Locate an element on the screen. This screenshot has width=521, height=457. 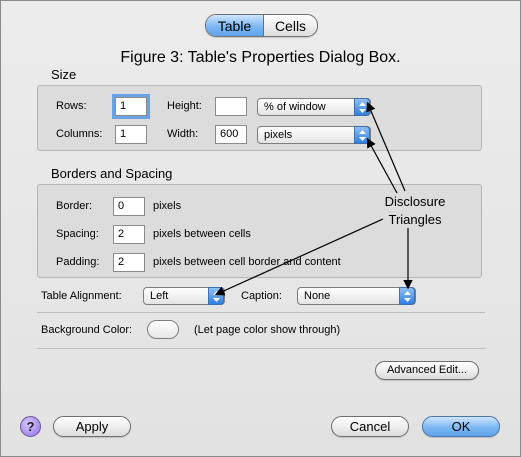
tab-switcher: Table Cells is located at coordinates (261, 25).